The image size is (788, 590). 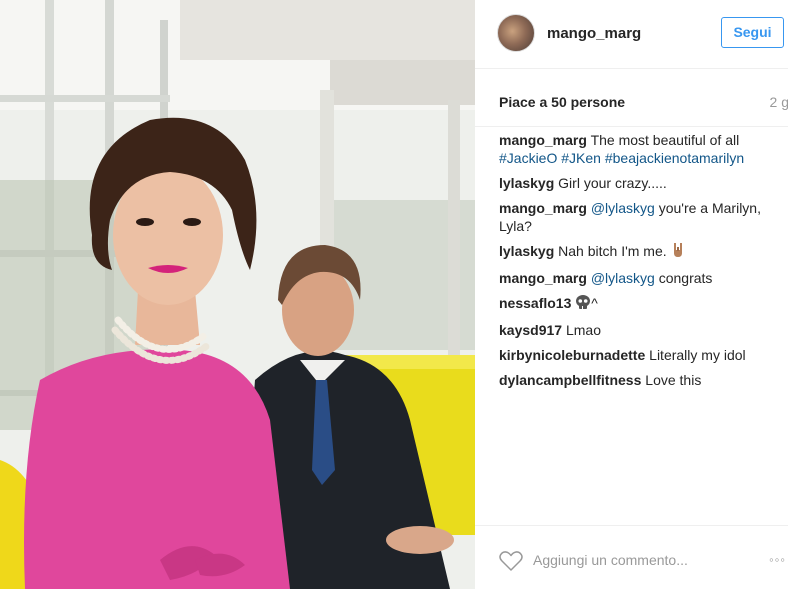 I want to click on comment-username: kirbynicoleburnadette, so click(x=572, y=355).